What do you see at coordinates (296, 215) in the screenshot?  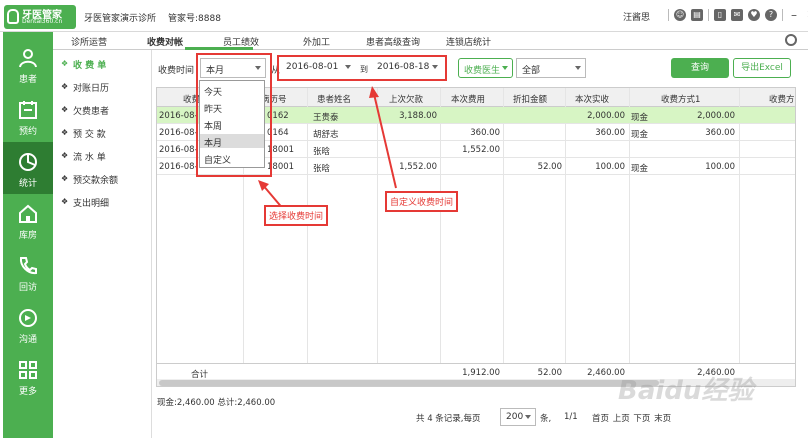 I see `annotation-select-time: 选择收费时间` at bounding box center [296, 215].